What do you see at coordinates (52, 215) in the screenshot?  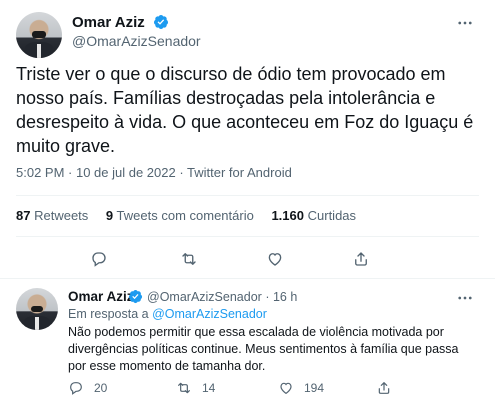 I see `retweets-stat: 87 Retweets` at bounding box center [52, 215].